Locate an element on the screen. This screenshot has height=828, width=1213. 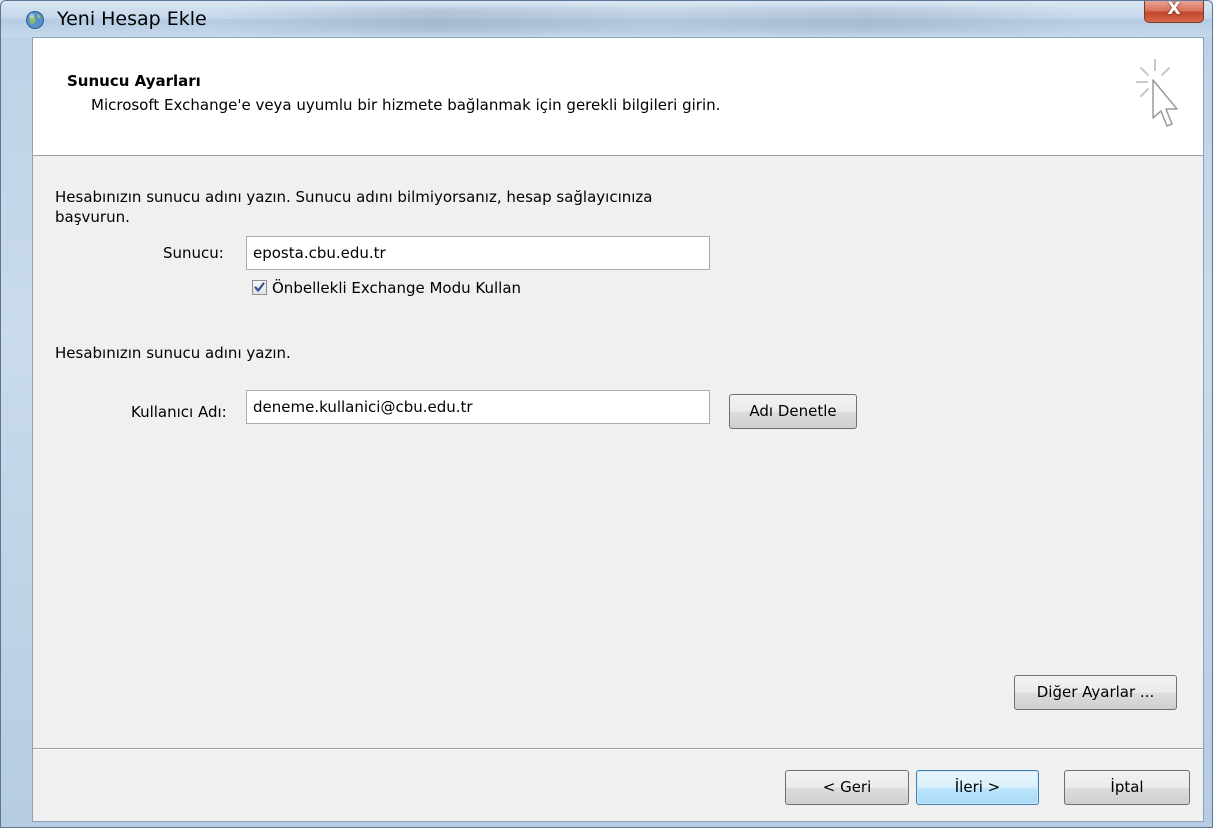
page-title: Sunucu Ayarları is located at coordinates (134, 81).